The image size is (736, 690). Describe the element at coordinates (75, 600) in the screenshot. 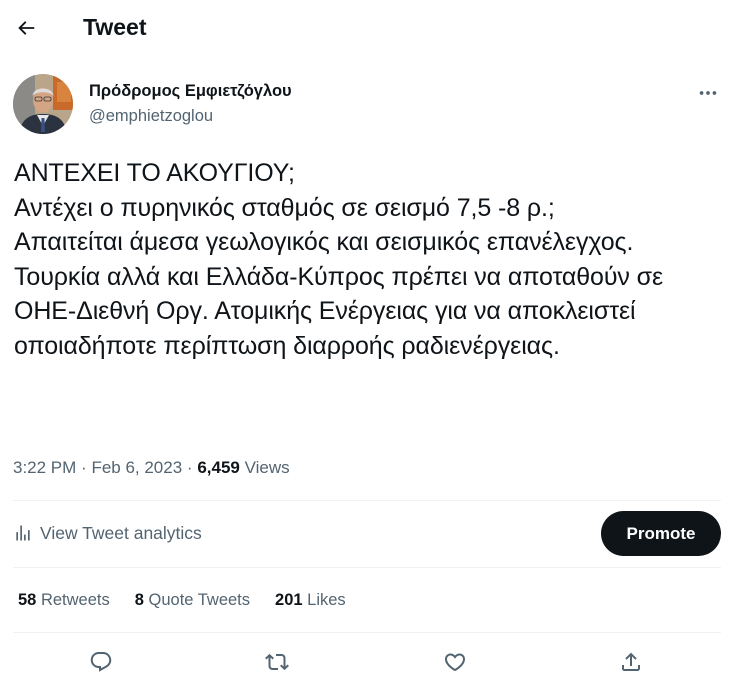

I see `retweets-label: Retweets` at that location.